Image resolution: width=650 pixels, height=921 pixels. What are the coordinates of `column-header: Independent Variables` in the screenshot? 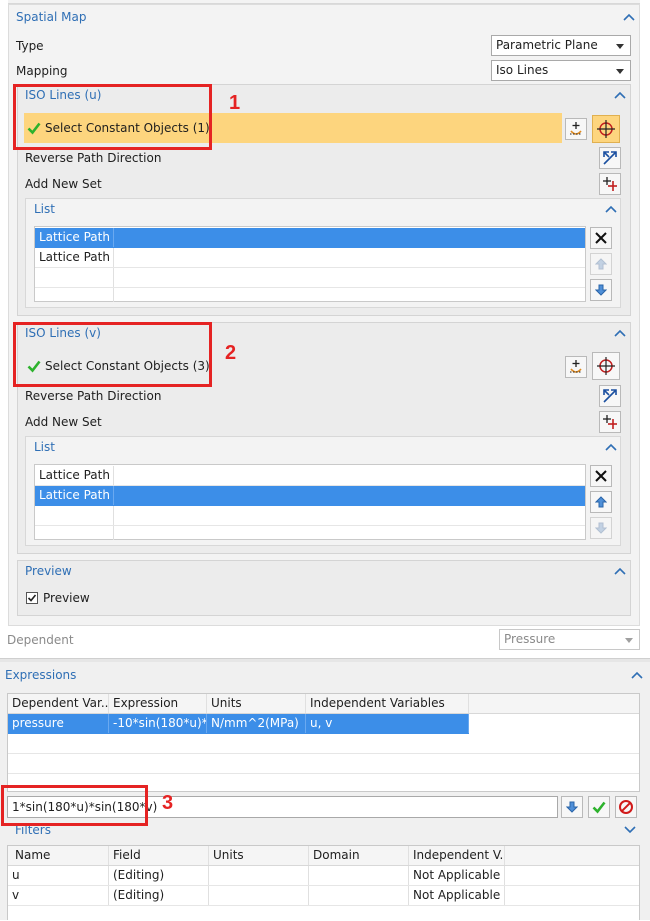 It's located at (387, 703).